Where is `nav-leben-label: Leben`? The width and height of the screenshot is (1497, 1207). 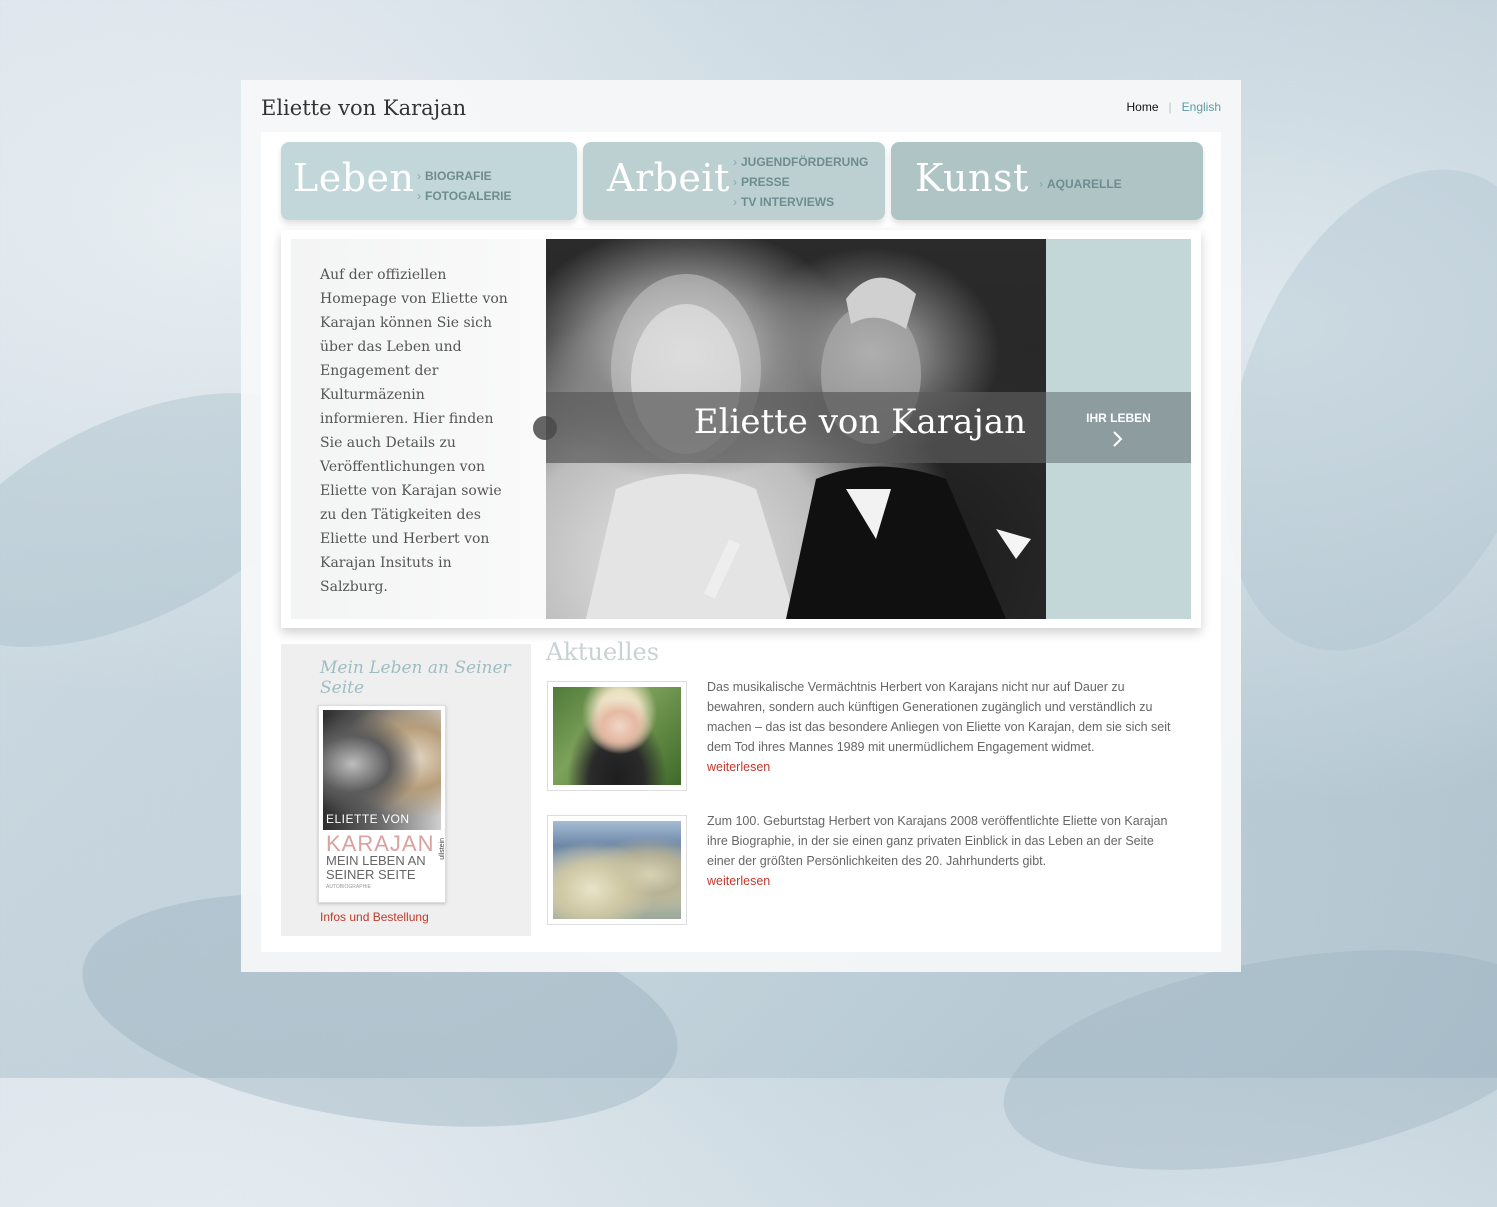 nav-leben-label: Leben is located at coordinates (354, 178).